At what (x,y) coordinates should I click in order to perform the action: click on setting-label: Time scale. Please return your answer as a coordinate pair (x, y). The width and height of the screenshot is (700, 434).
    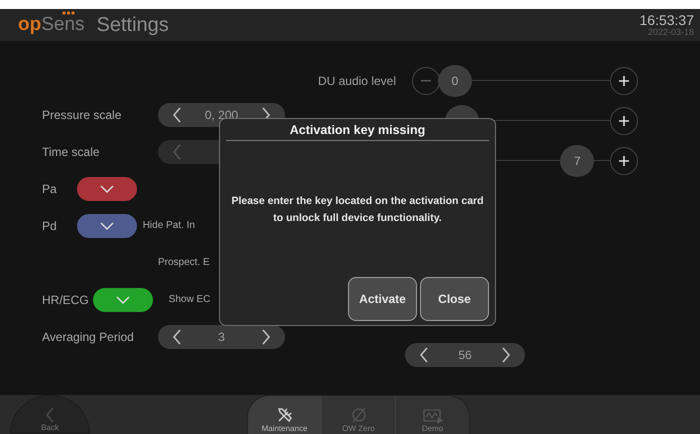
    Looking at the image, I should click on (71, 151).